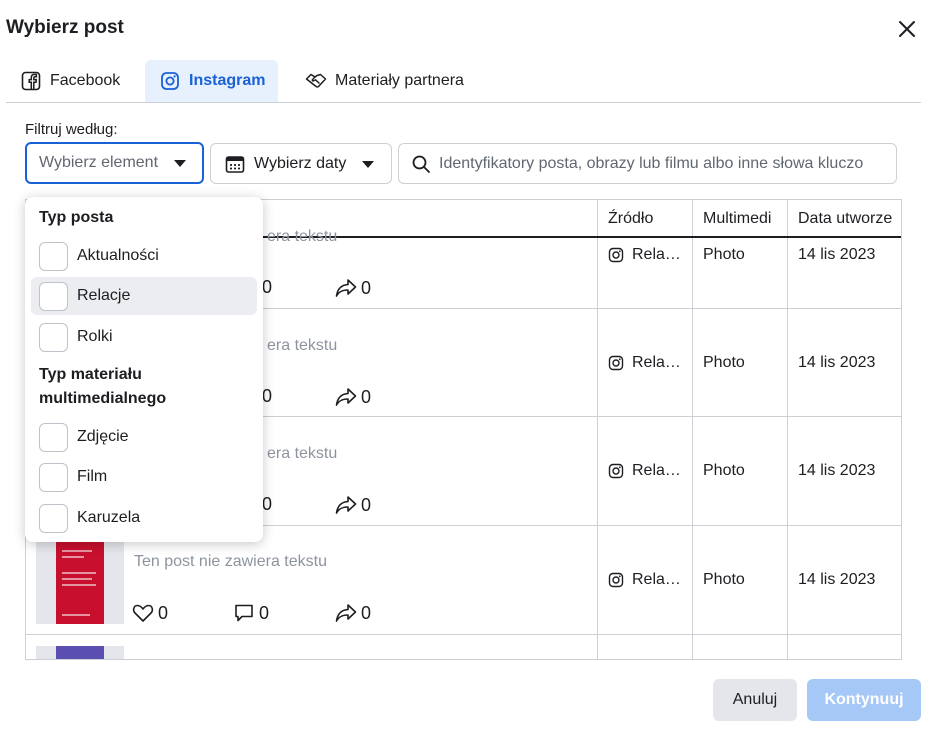 The image size is (940, 732). I want to click on date-select-value: Wybierz daty, so click(300, 163).